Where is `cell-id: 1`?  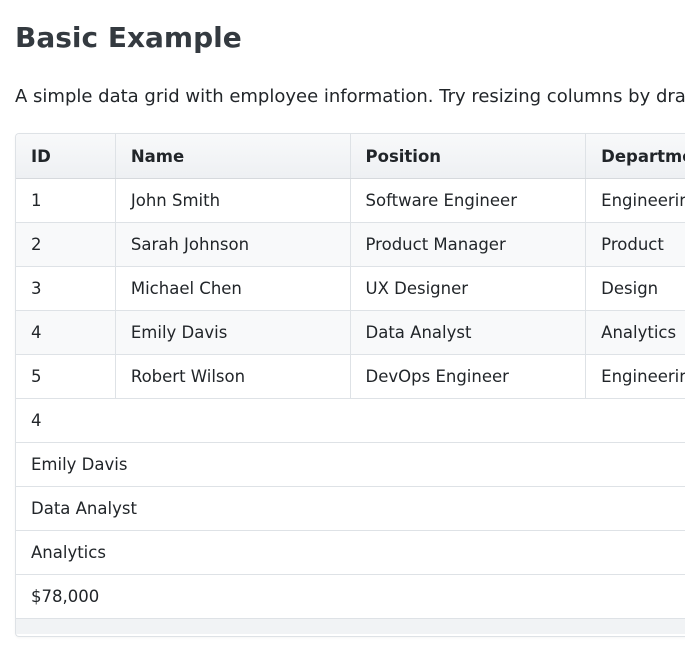 cell-id: 1 is located at coordinates (66, 200).